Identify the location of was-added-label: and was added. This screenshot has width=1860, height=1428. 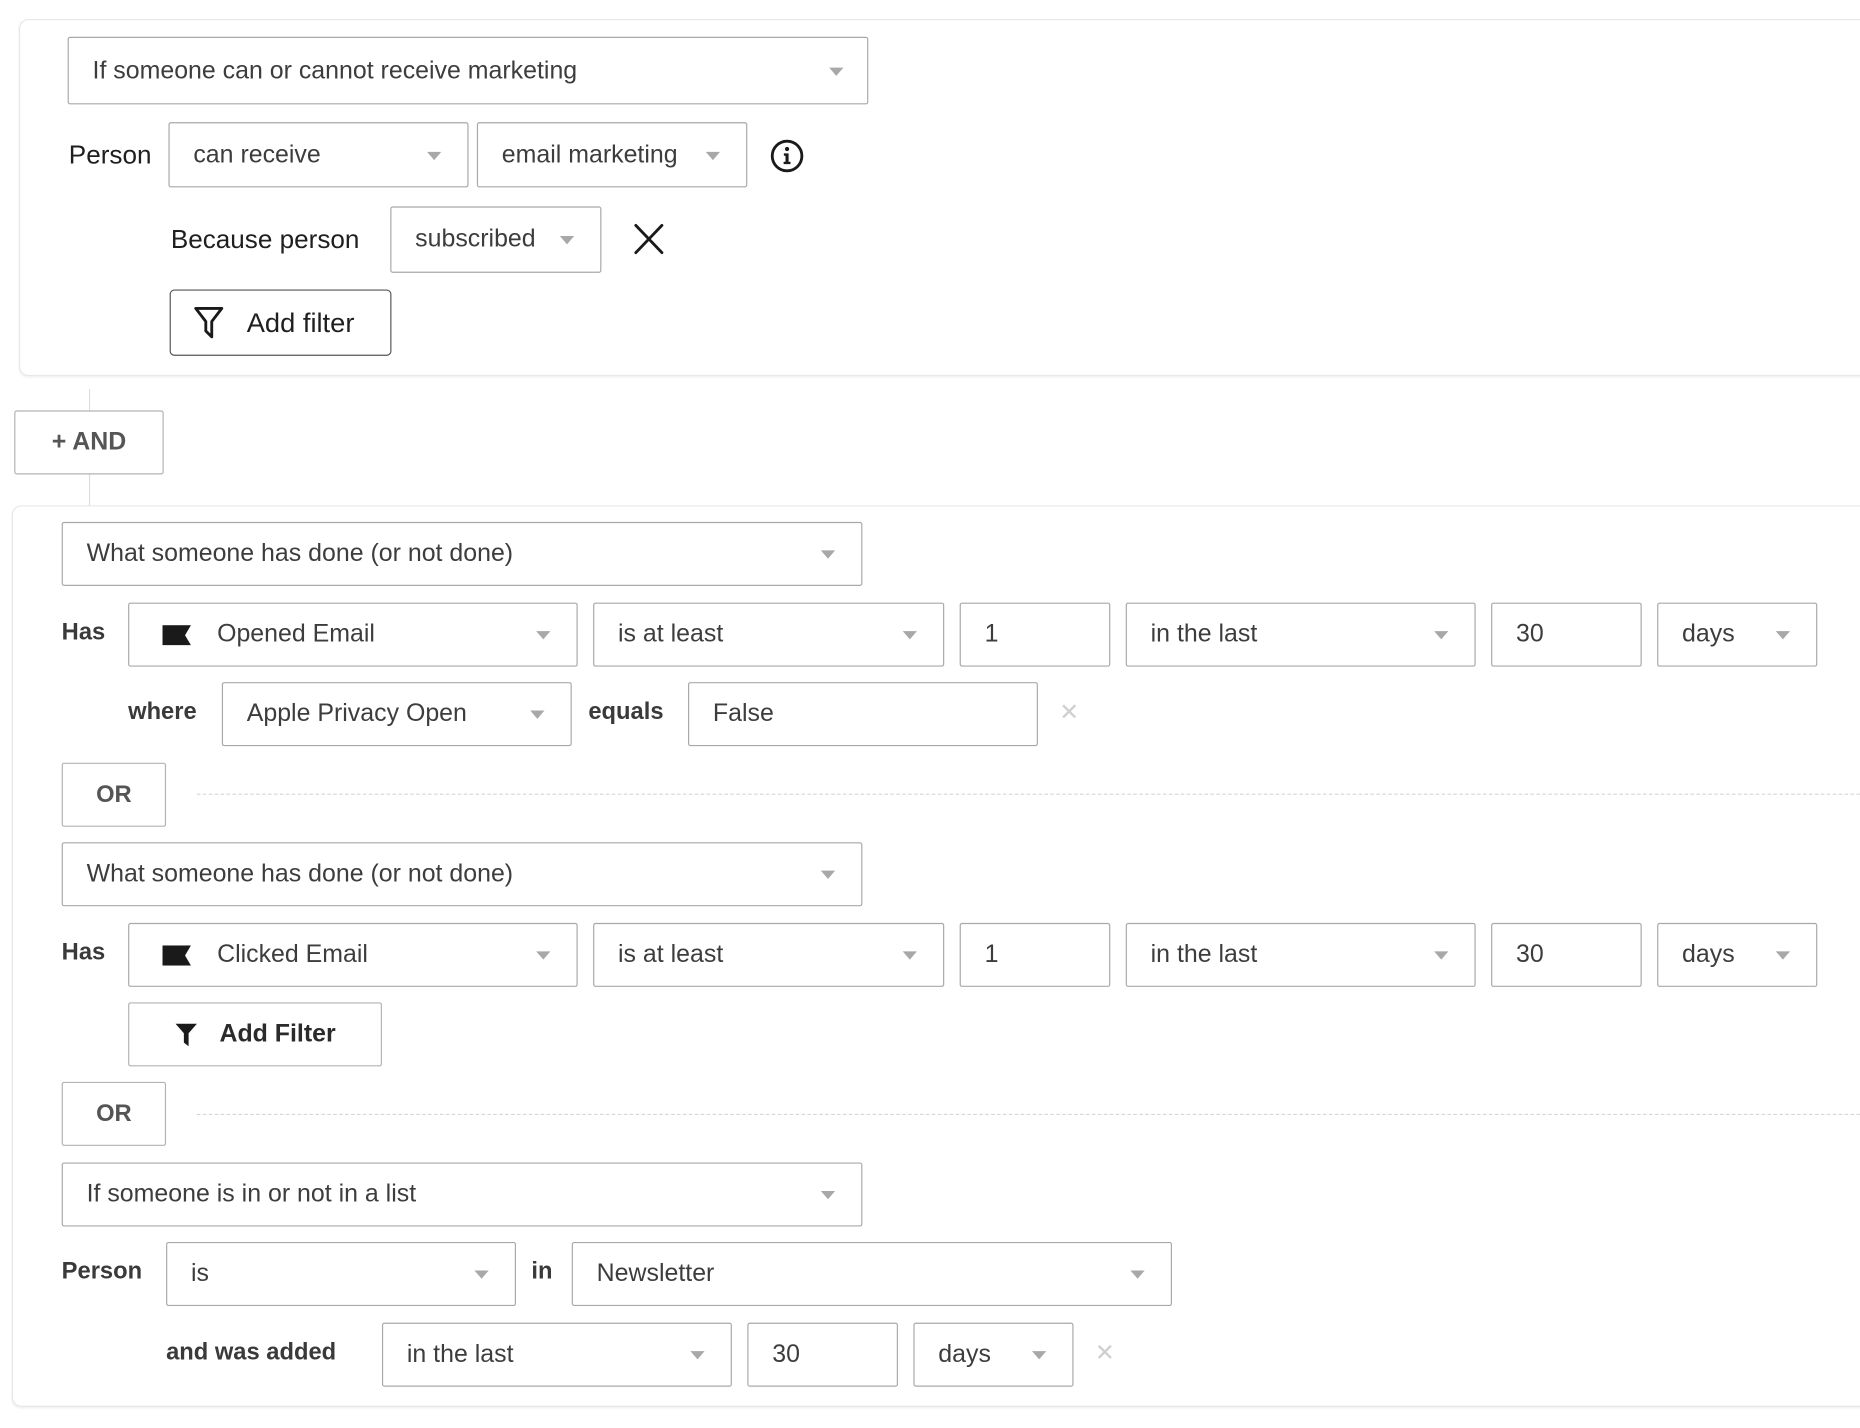
(251, 1352).